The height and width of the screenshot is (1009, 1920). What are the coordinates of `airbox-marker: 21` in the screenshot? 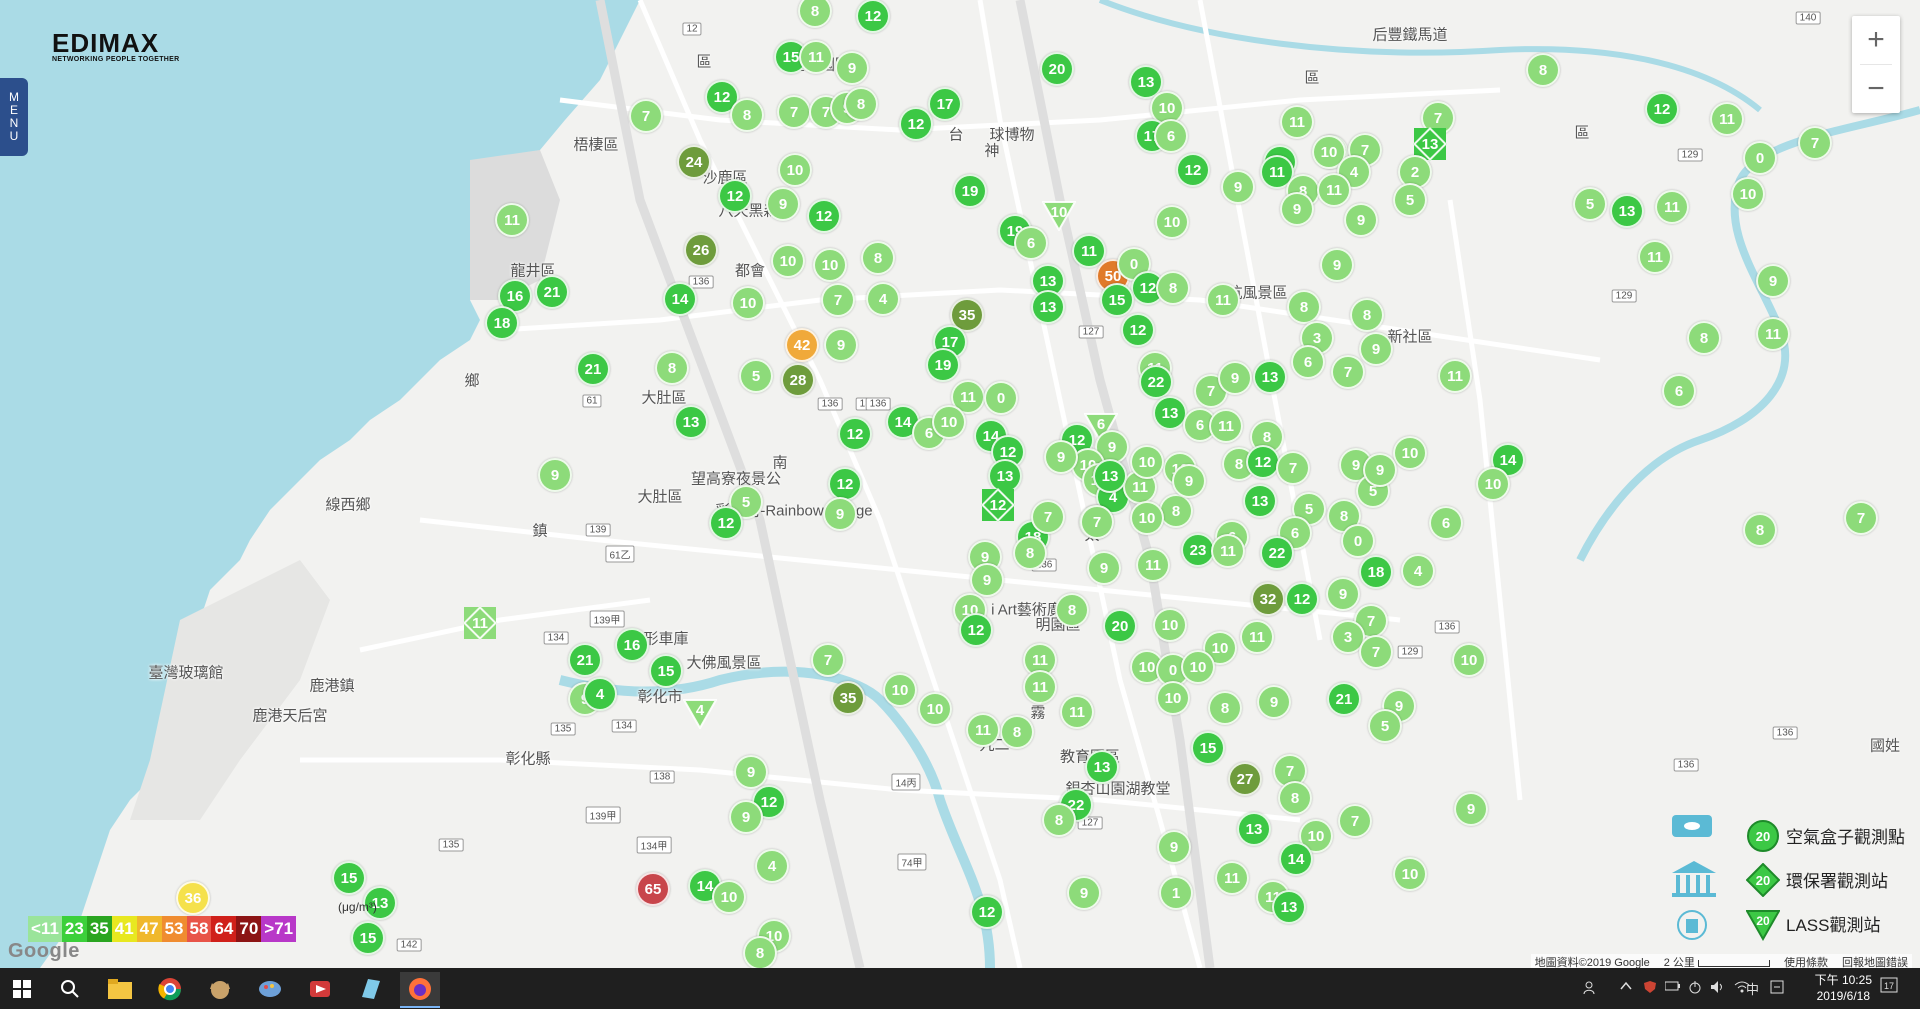 It's located at (585, 660).